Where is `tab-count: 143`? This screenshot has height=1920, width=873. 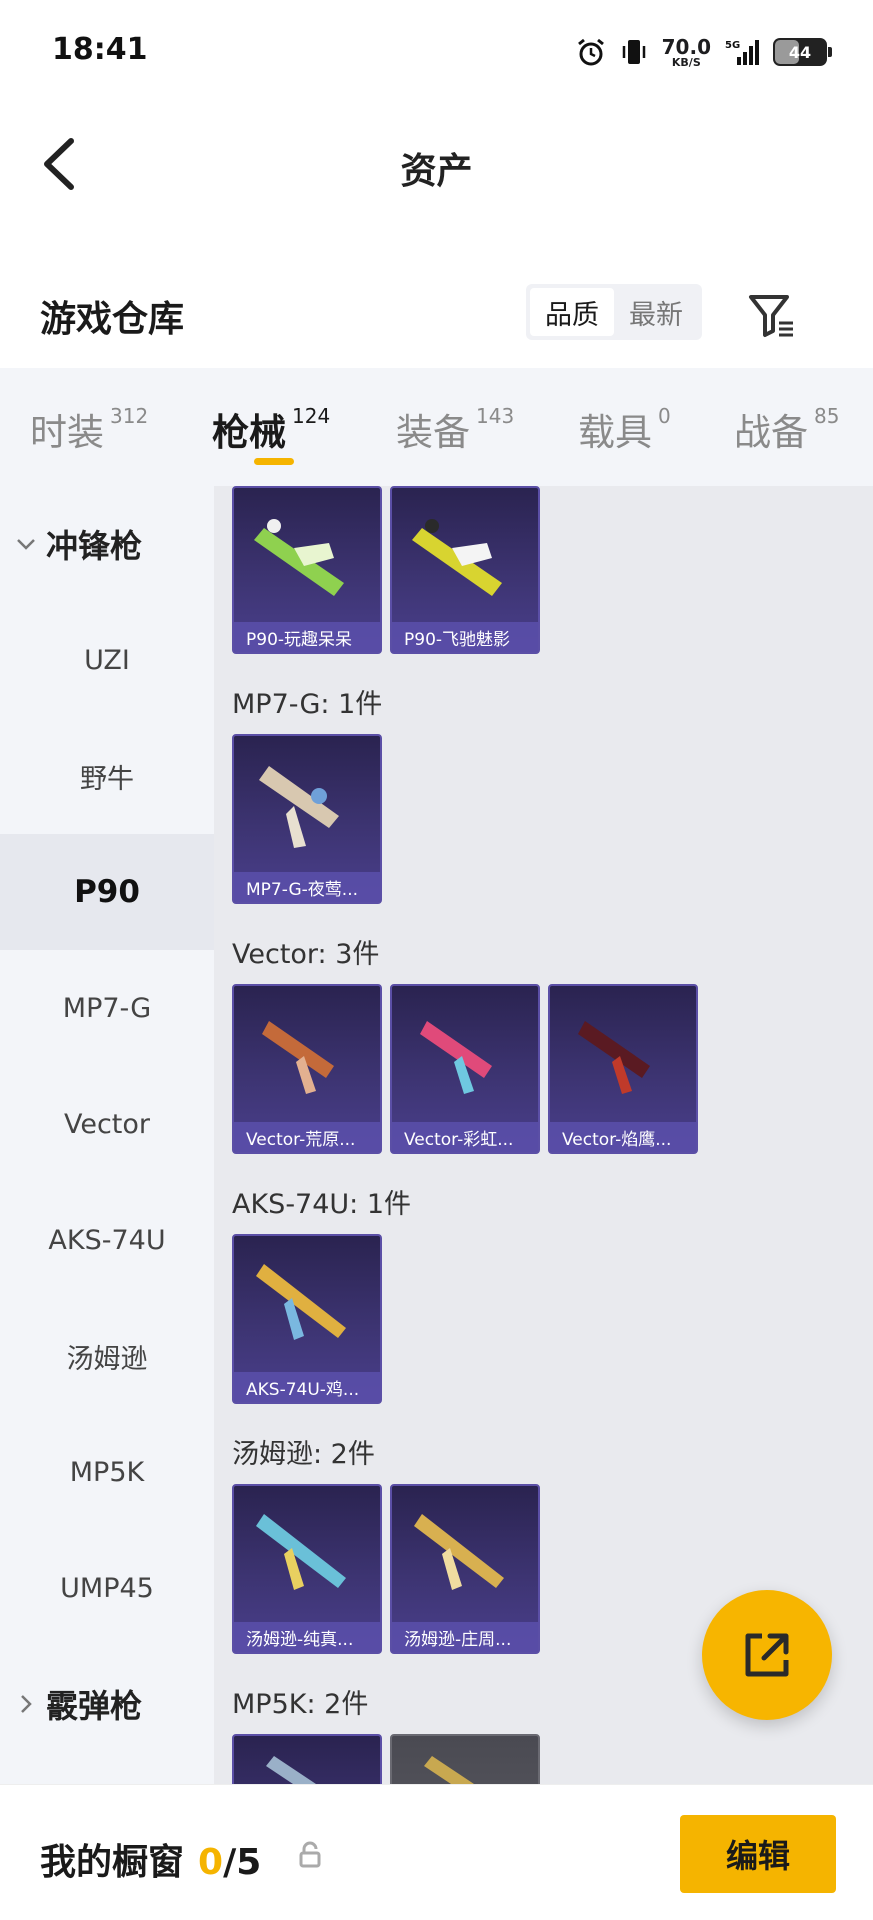
tab-count: 143 is located at coordinates (495, 416).